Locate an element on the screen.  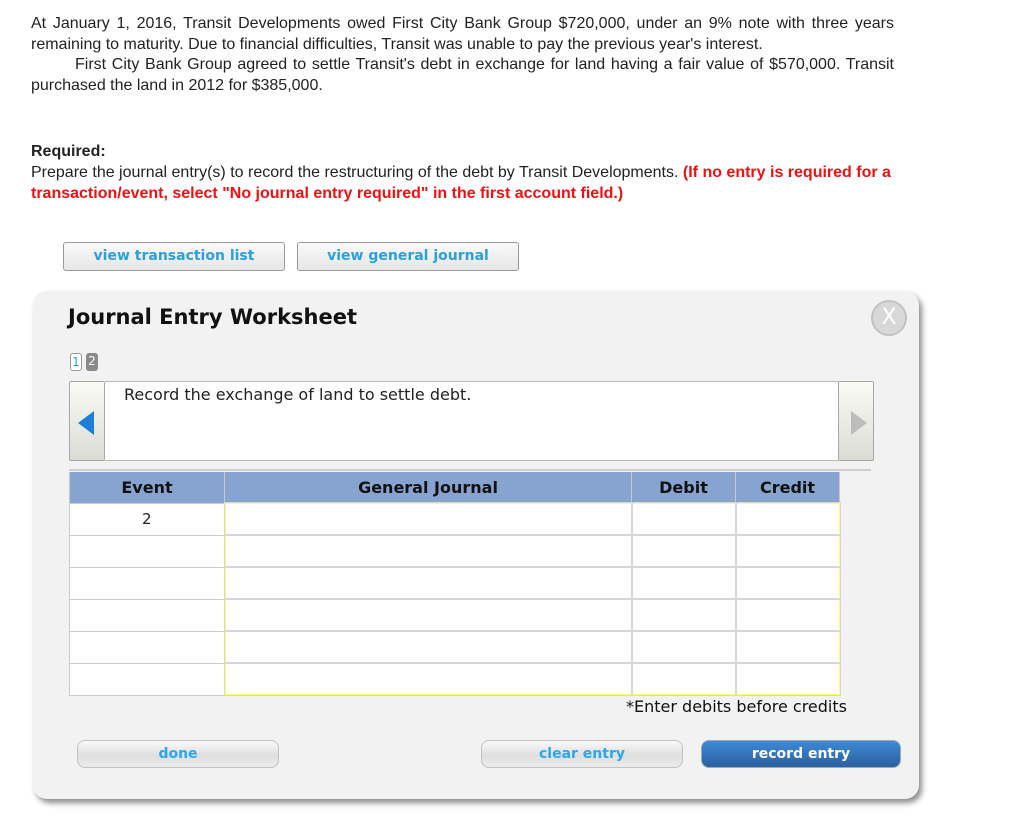
view-transaction-list-button: view transaction list is located at coordinates (174, 256).